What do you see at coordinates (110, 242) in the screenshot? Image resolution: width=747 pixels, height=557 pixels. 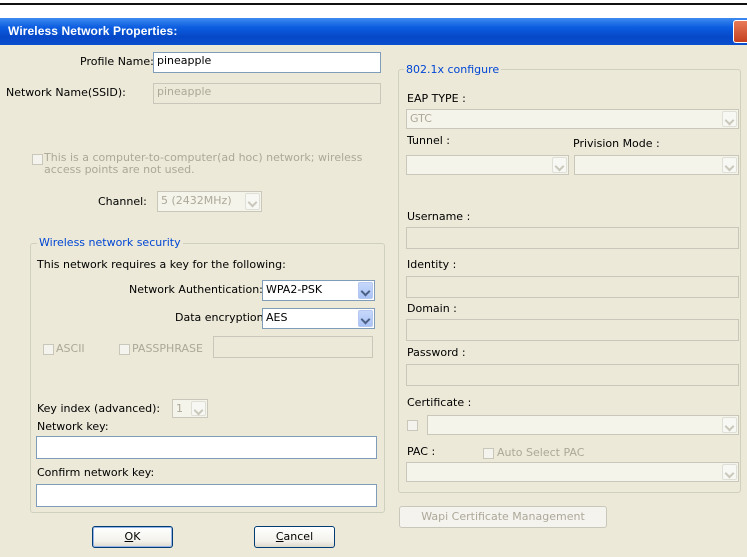 I see `security-group-title: Wireless network security` at bounding box center [110, 242].